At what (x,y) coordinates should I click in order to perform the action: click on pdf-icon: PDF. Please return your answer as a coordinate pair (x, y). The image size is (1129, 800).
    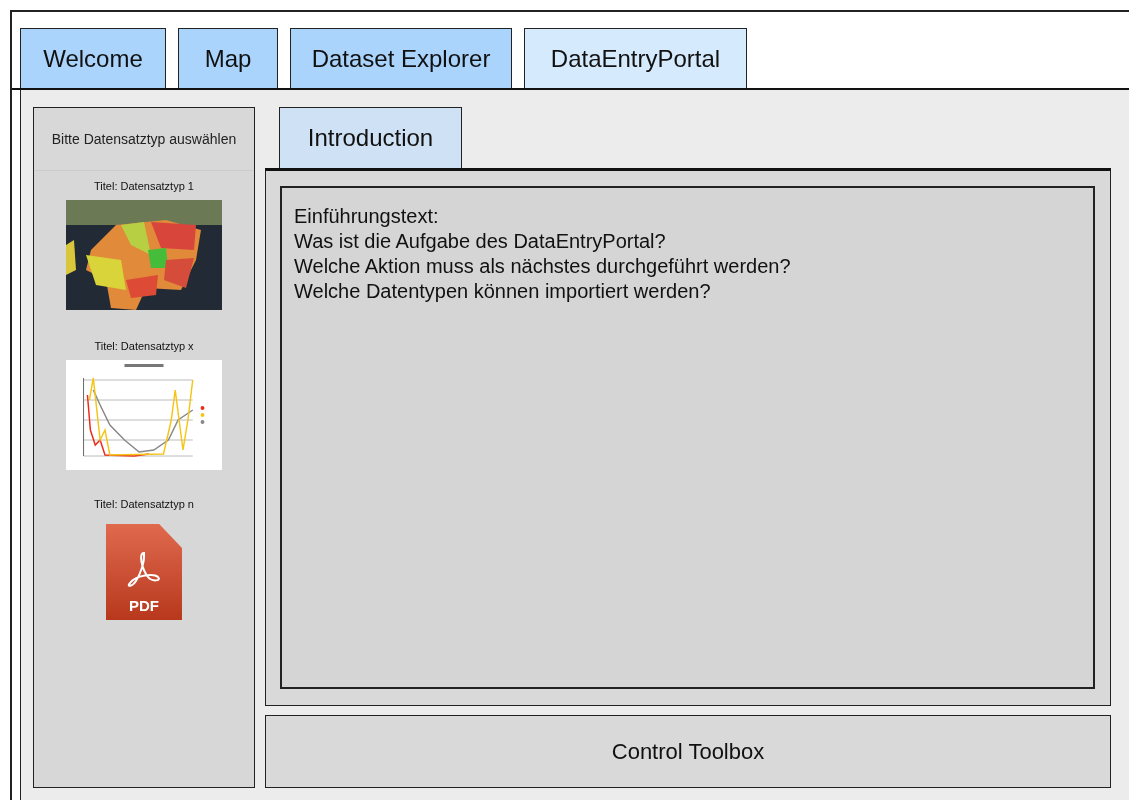
    Looking at the image, I should click on (144, 572).